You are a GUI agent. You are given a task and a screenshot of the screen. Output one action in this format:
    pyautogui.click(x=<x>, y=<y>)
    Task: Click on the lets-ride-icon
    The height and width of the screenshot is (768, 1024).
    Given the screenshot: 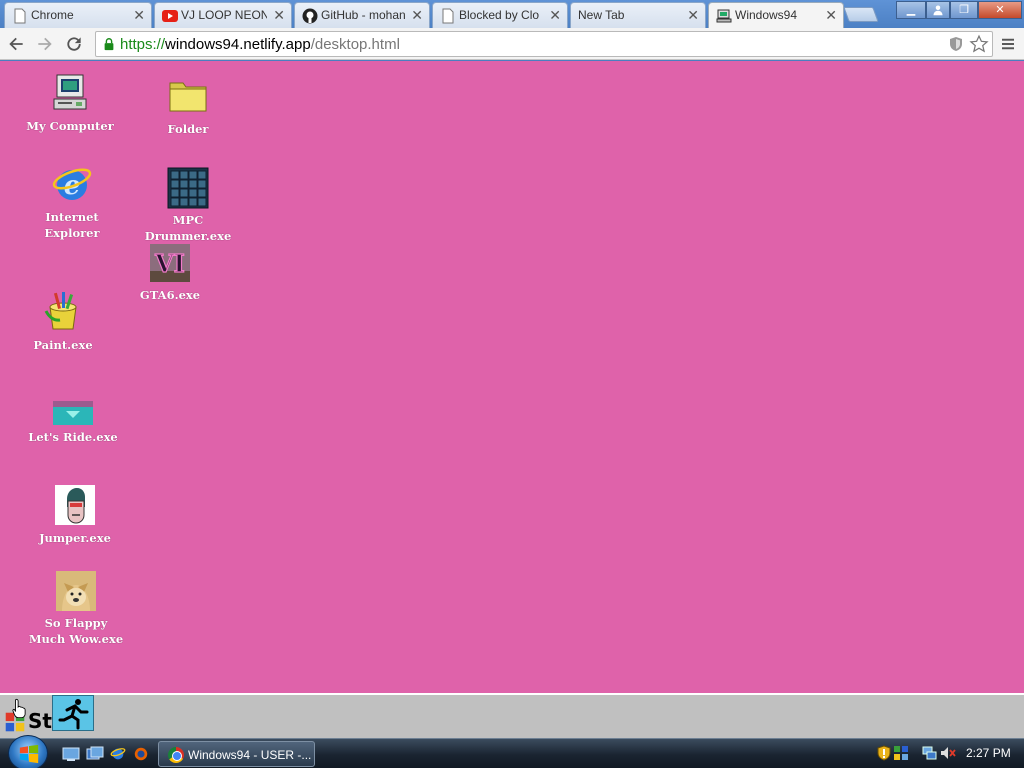 What is the action you would take?
    pyautogui.click(x=73, y=413)
    